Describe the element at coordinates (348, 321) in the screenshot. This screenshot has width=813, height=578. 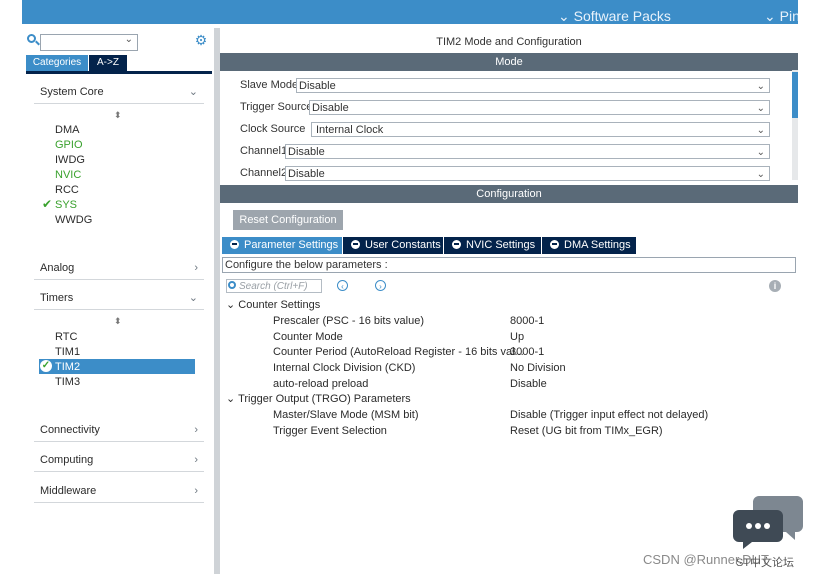
I see `param-name: Prescaler (PSC - 16 bits value)` at that location.